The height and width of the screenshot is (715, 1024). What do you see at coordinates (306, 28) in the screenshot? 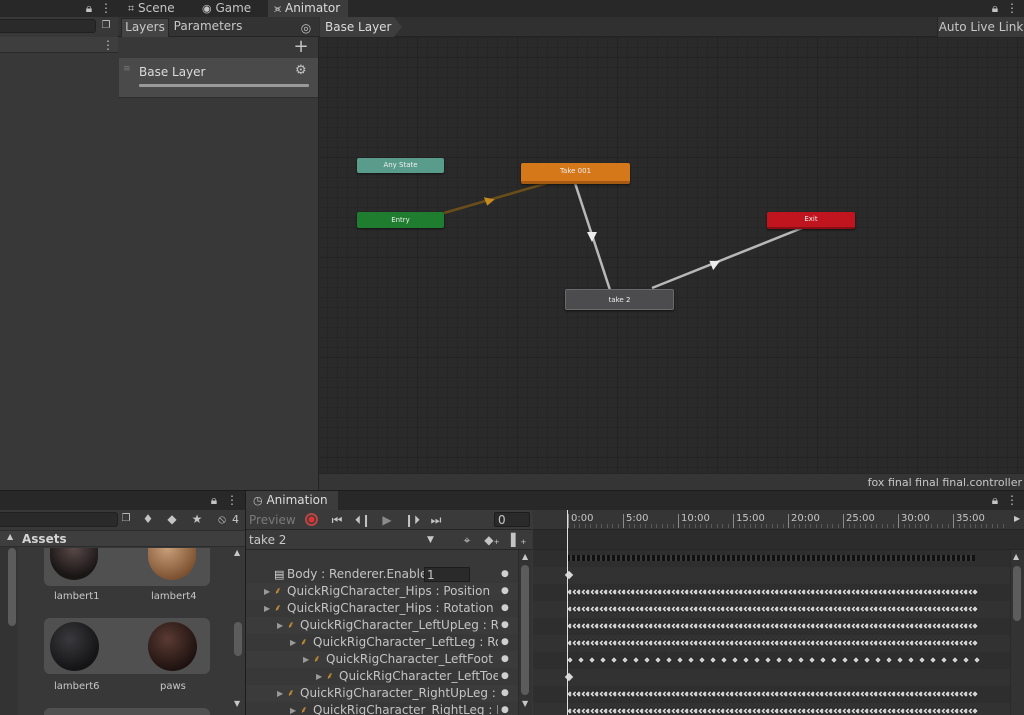
I see `eye-icon: ◎` at bounding box center [306, 28].